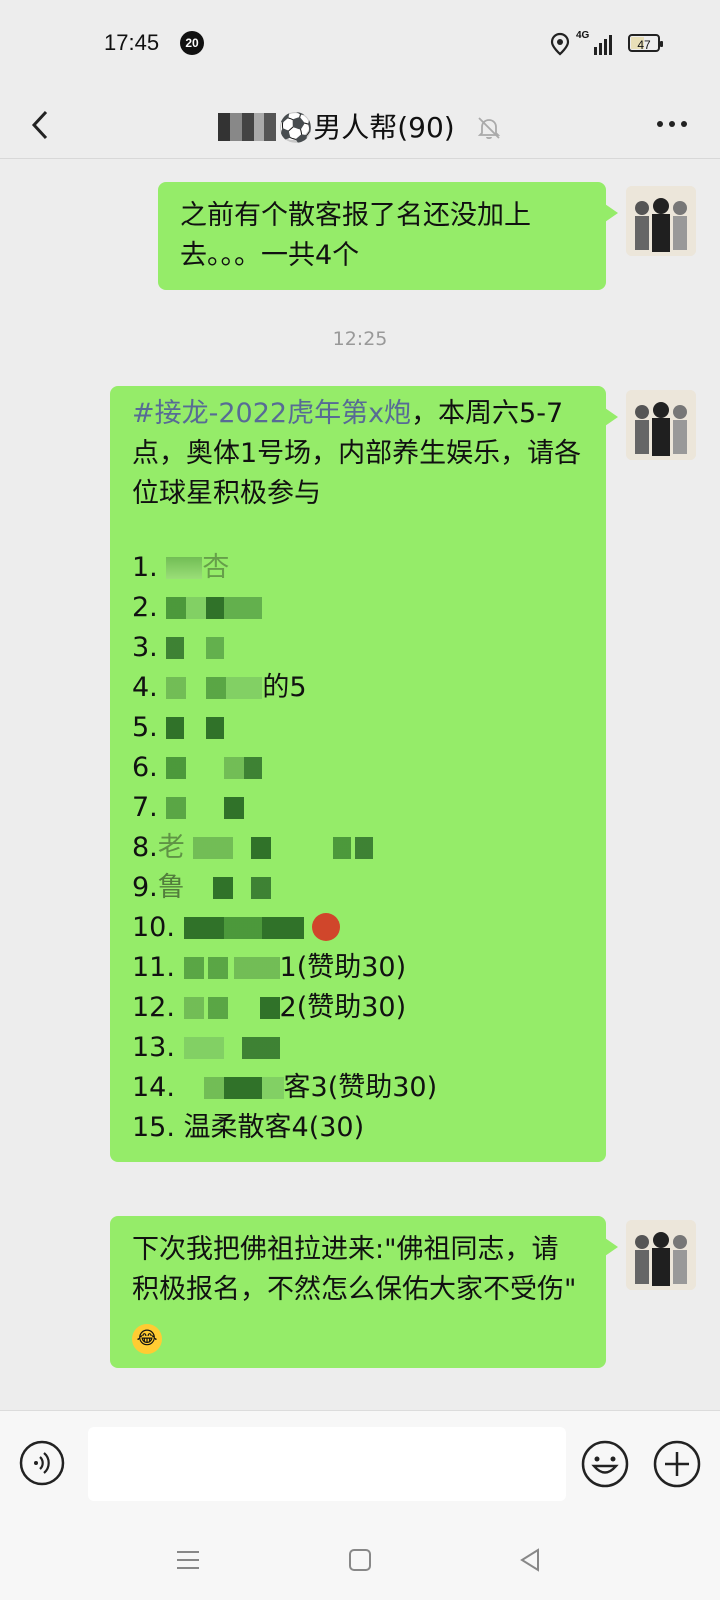 The image size is (720, 1600). I want to click on mute-bell-icon, so click(488, 128).